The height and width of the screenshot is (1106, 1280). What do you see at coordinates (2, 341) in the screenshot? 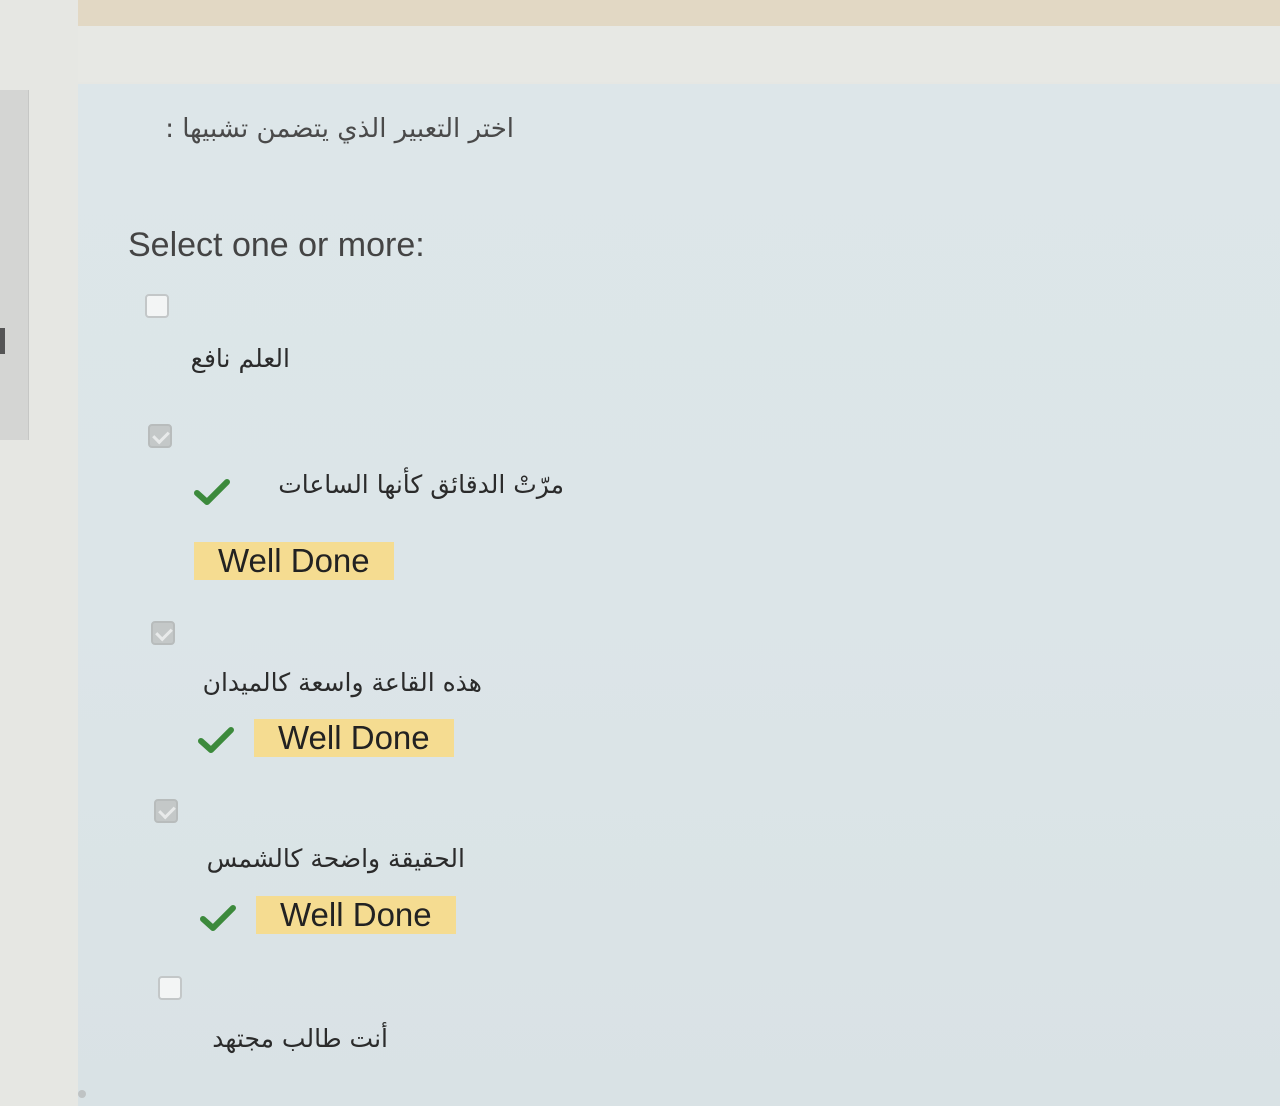
I see `navigation-marker` at bounding box center [2, 341].